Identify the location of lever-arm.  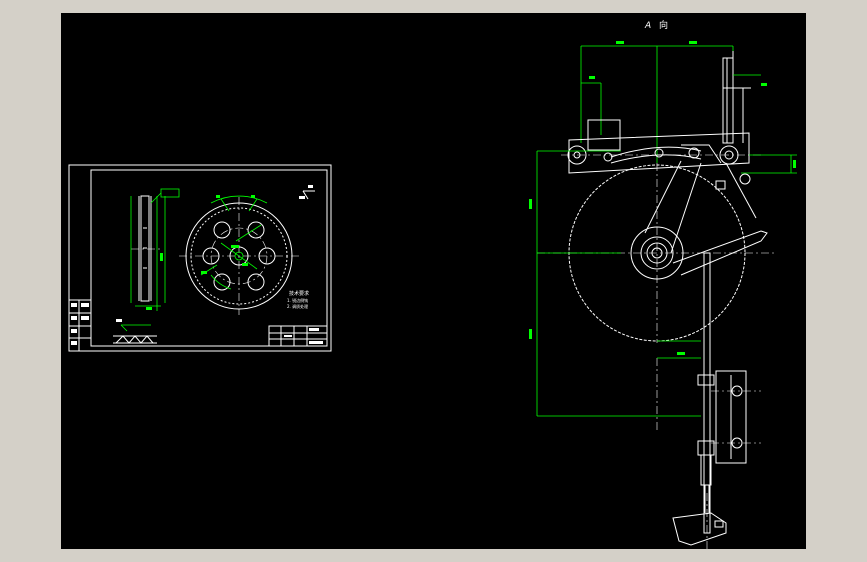
(661, 146).